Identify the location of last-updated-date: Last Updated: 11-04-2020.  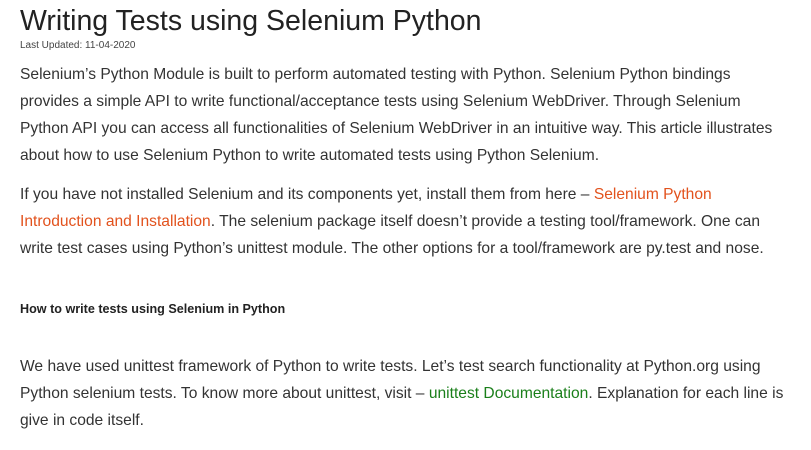
(78, 45).